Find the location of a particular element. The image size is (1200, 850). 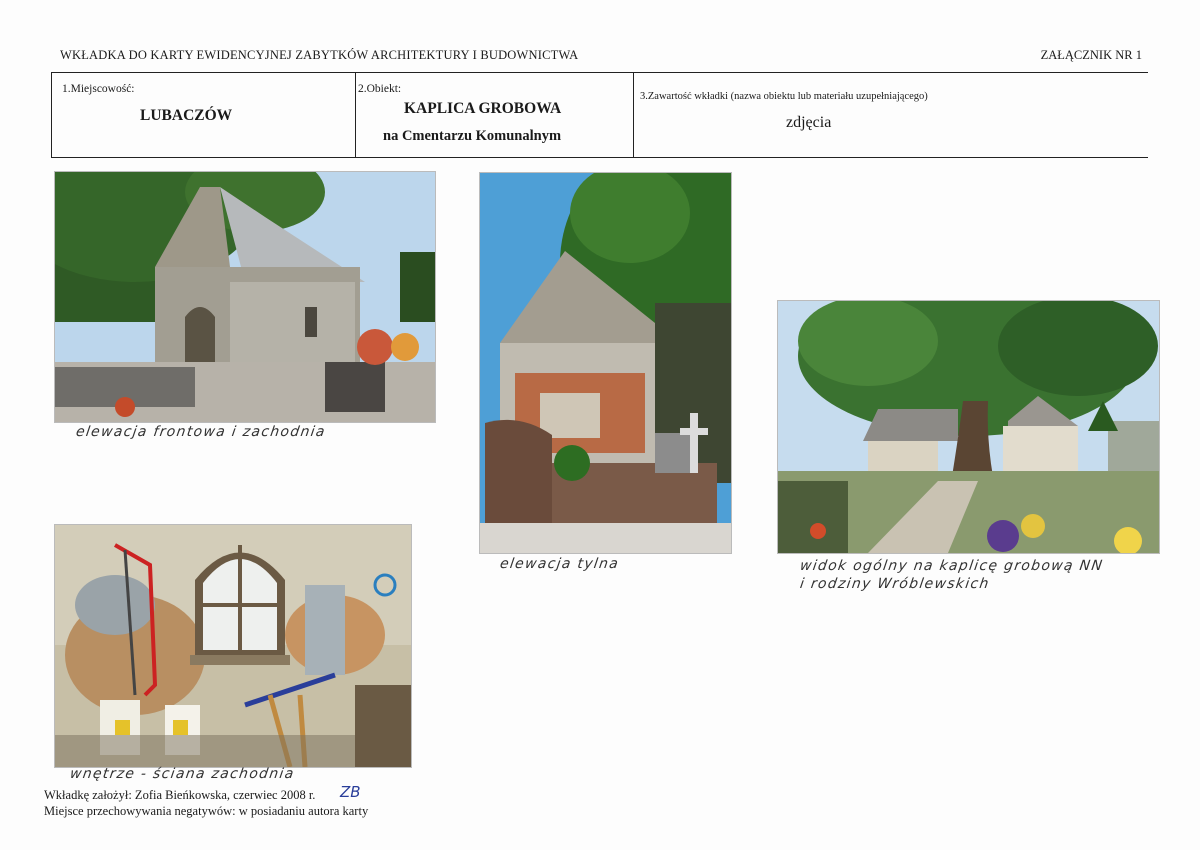

locality-value: LUBACZÓW is located at coordinates (186, 115).